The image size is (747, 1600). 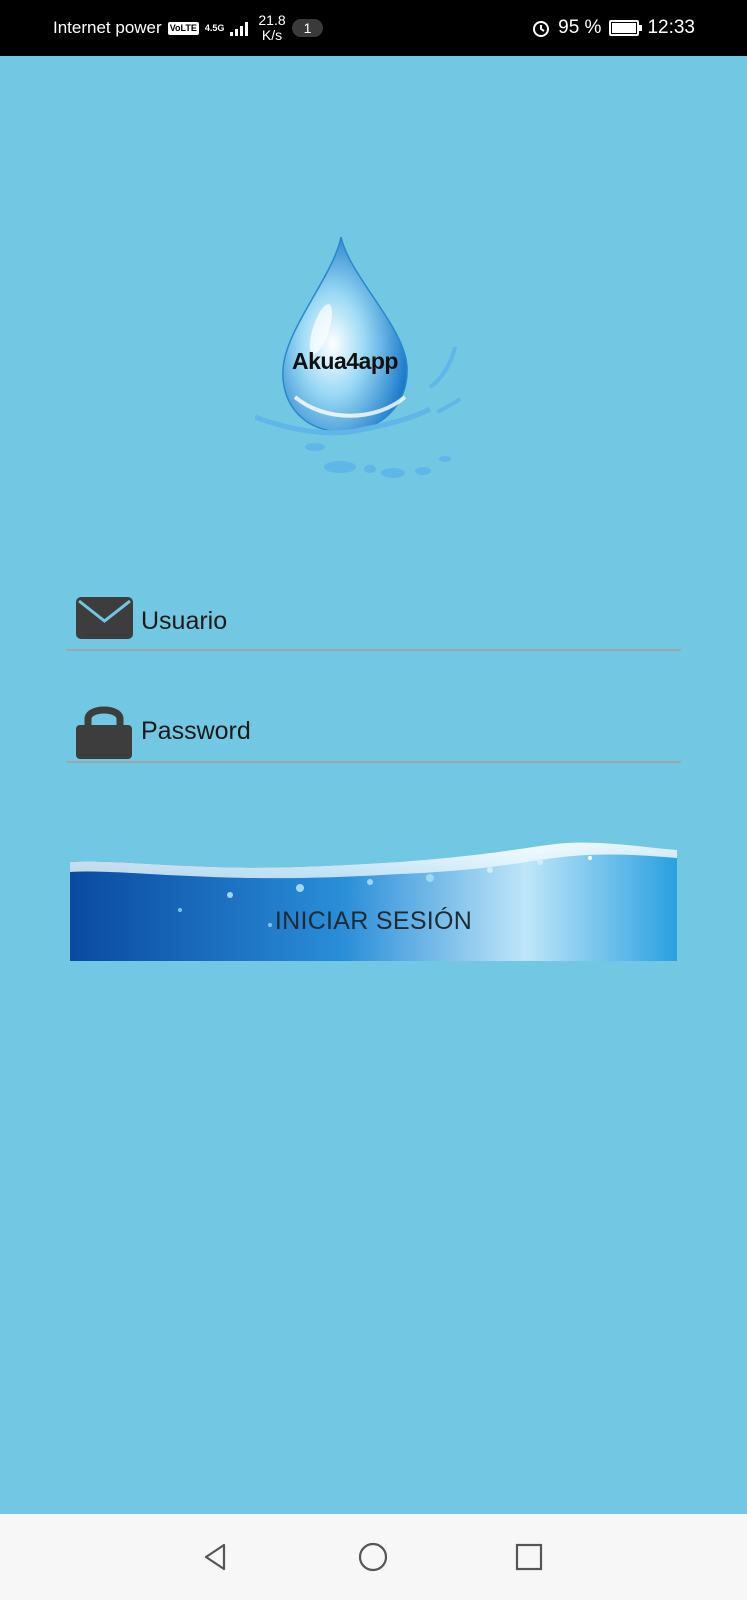 I want to click on status-left: Internet power VoLTE 4.5G 21.8 K/s 1, so click(x=188, y=28).